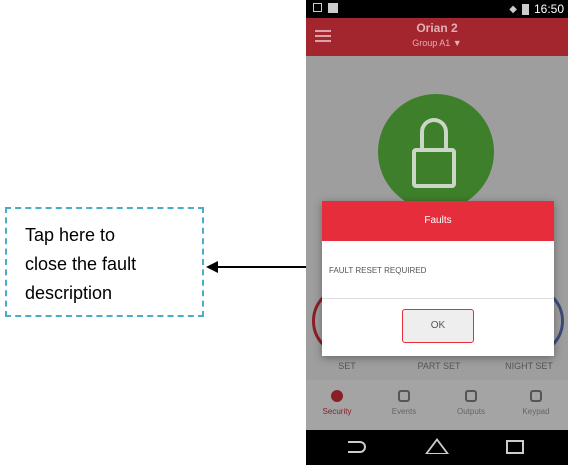 The width and height of the screenshot is (568, 465). What do you see at coordinates (347, 366) in the screenshot?
I see `set-label: SET` at bounding box center [347, 366].